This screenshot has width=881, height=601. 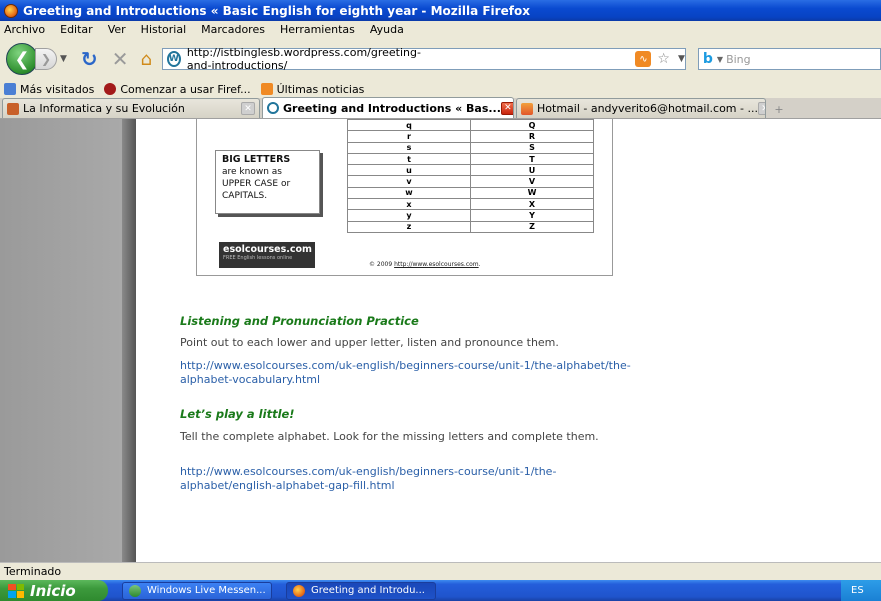 I want to click on start-button: Inicio, so click(x=54, y=590).